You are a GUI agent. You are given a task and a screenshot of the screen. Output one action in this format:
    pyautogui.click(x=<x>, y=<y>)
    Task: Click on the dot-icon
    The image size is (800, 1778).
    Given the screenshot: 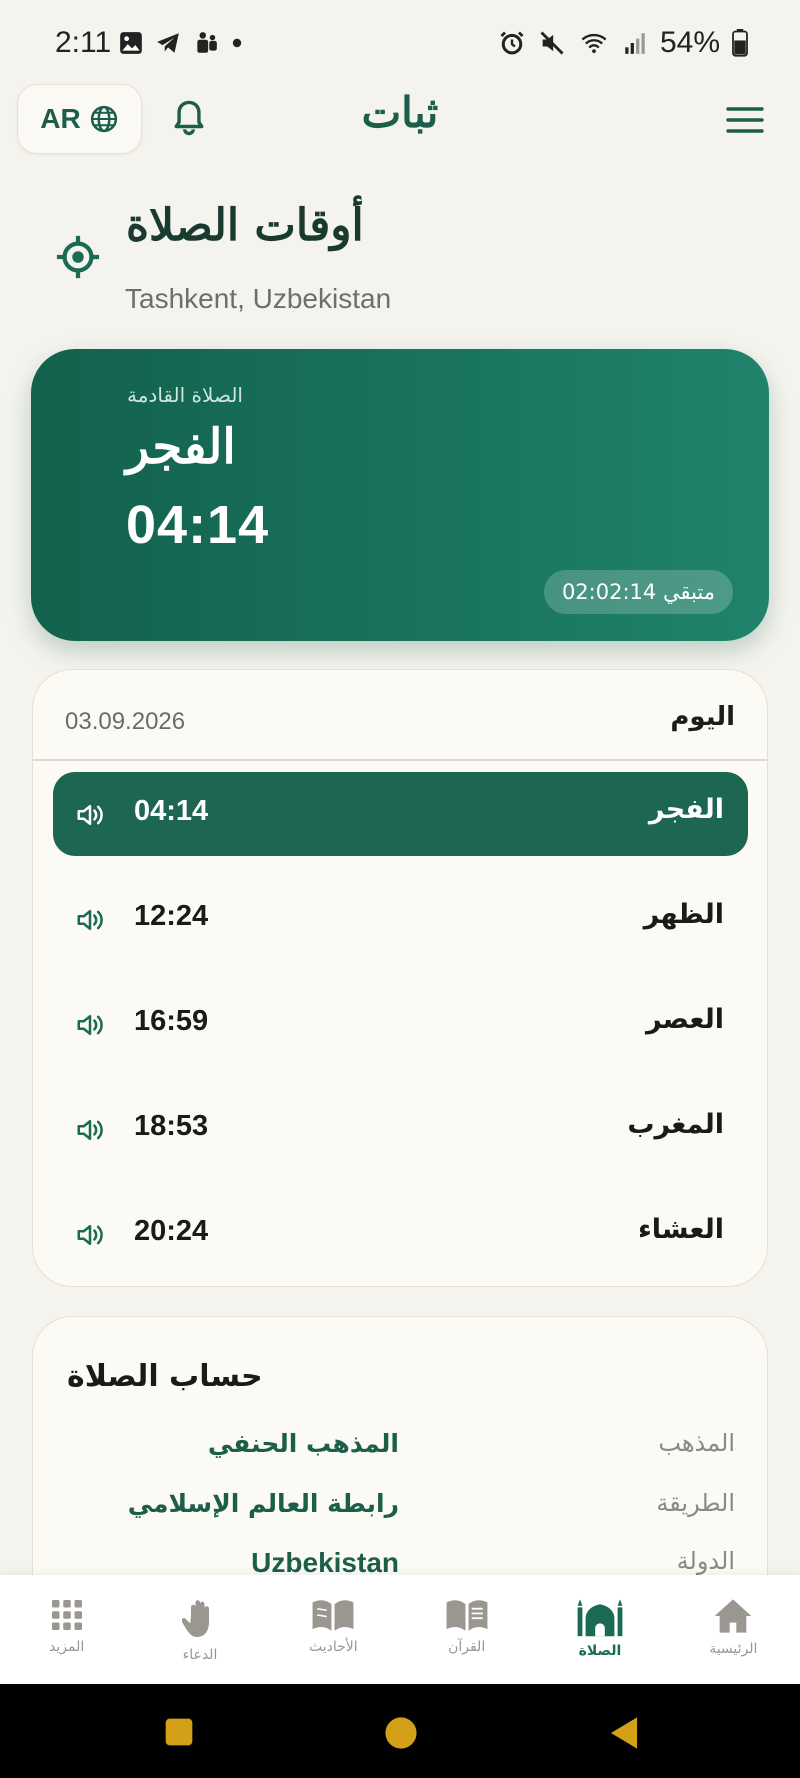 What is the action you would take?
    pyautogui.click(x=237, y=43)
    